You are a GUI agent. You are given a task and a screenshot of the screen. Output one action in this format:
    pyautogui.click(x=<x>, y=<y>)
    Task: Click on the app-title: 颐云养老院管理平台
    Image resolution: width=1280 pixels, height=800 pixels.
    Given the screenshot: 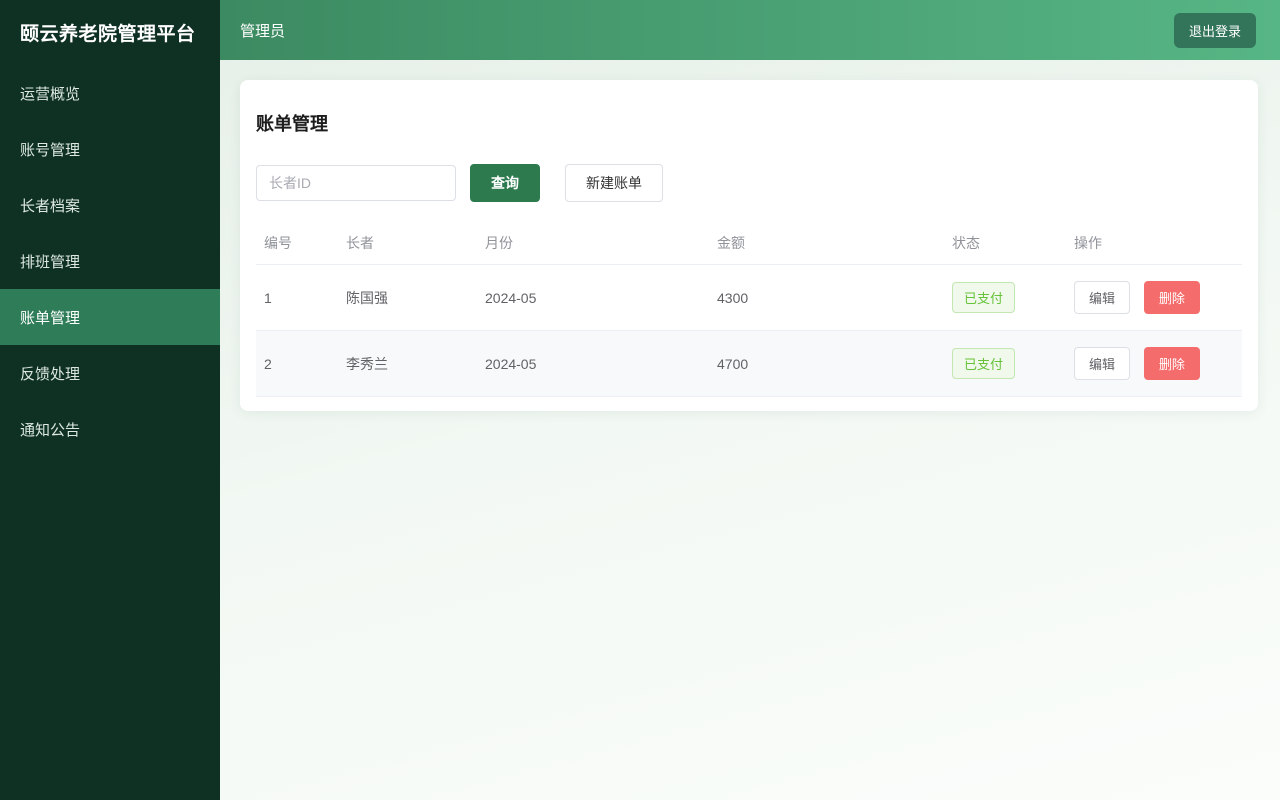 What is the action you would take?
    pyautogui.click(x=108, y=34)
    